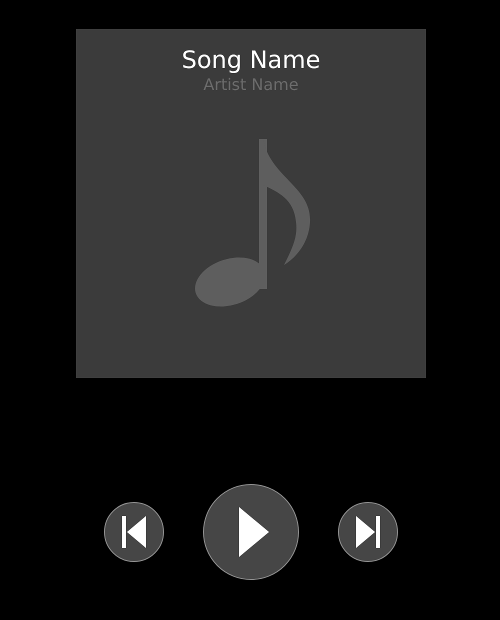  Describe the element at coordinates (368, 532) in the screenshot. I see `skip-forward-icon` at that location.